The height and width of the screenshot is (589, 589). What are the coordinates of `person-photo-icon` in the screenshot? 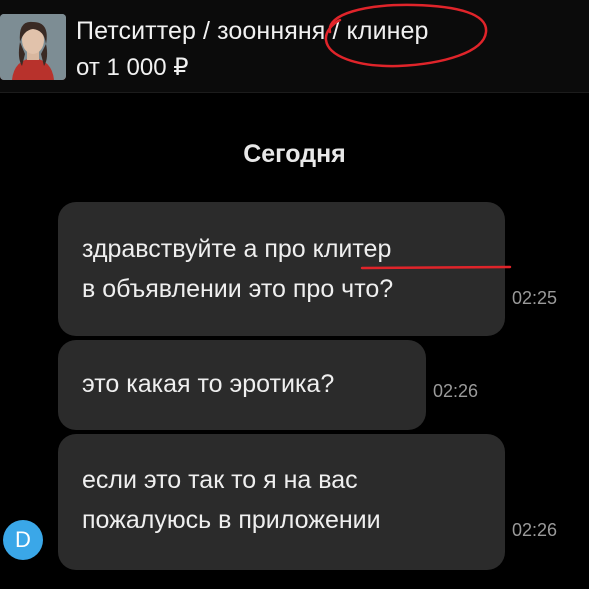 It's located at (33, 47).